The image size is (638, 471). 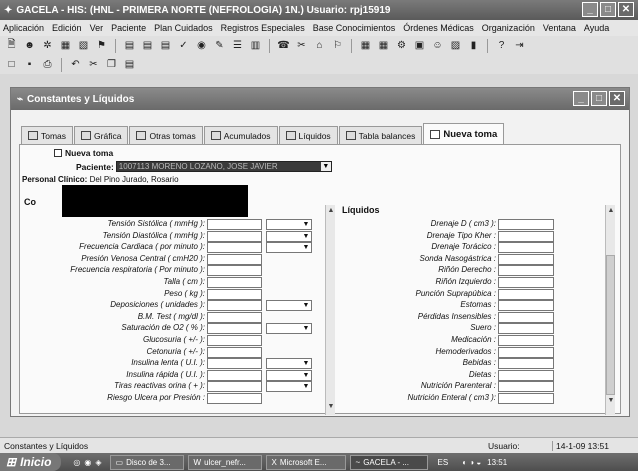 I want to click on alert-icon: ⚑, so click(x=101, y=45).